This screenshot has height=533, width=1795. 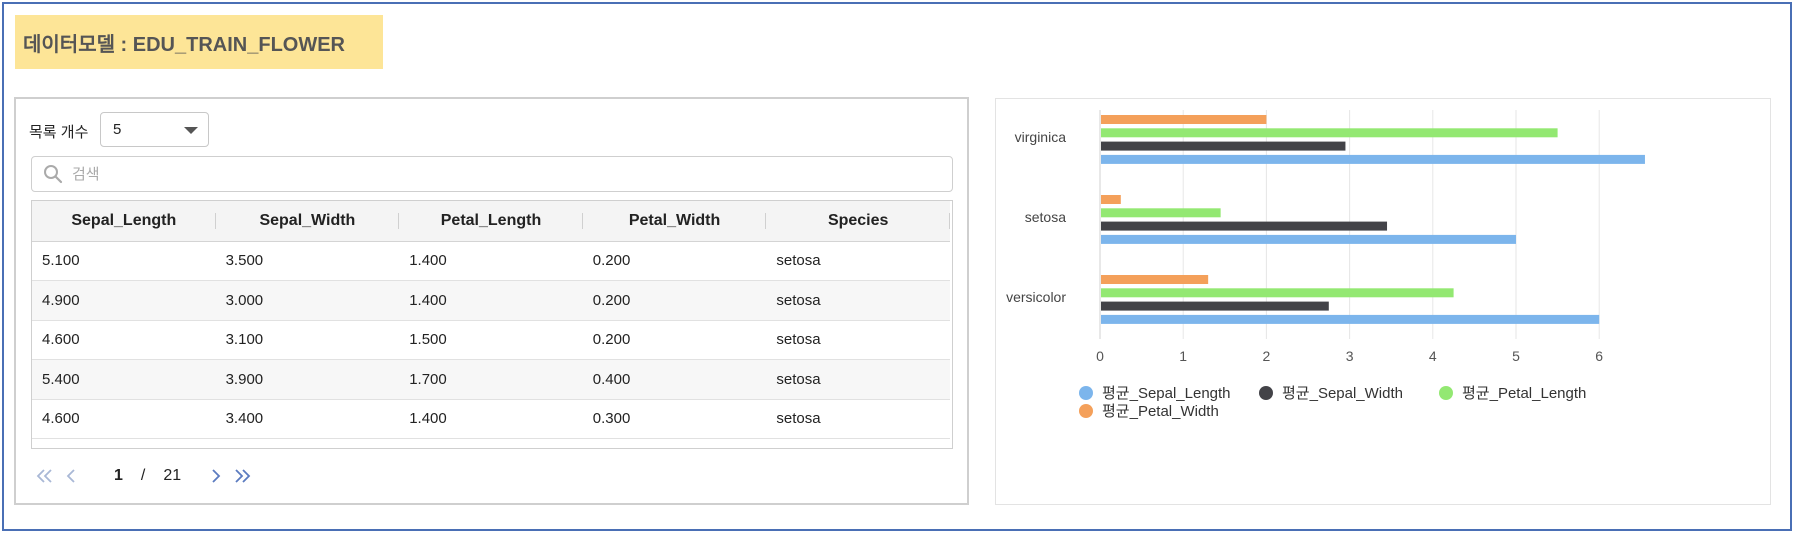 I want to click on x-tick-label: 5, so click(x=1516, y=356).